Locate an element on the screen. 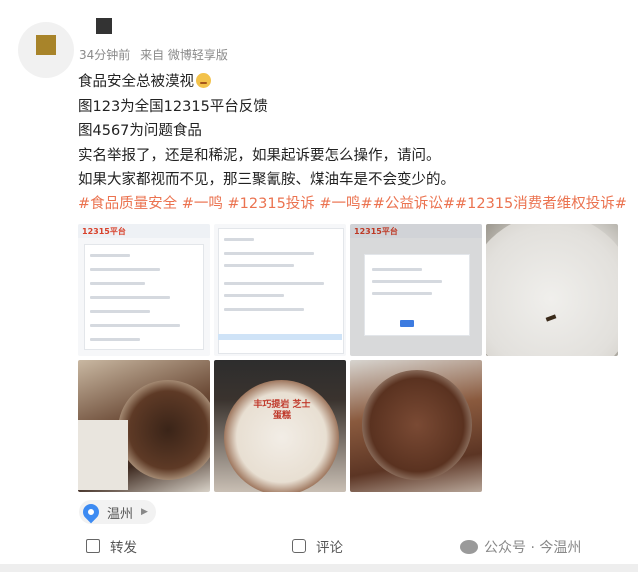  location-tag: 温州 ▶ is located at coordinates (117, 512).